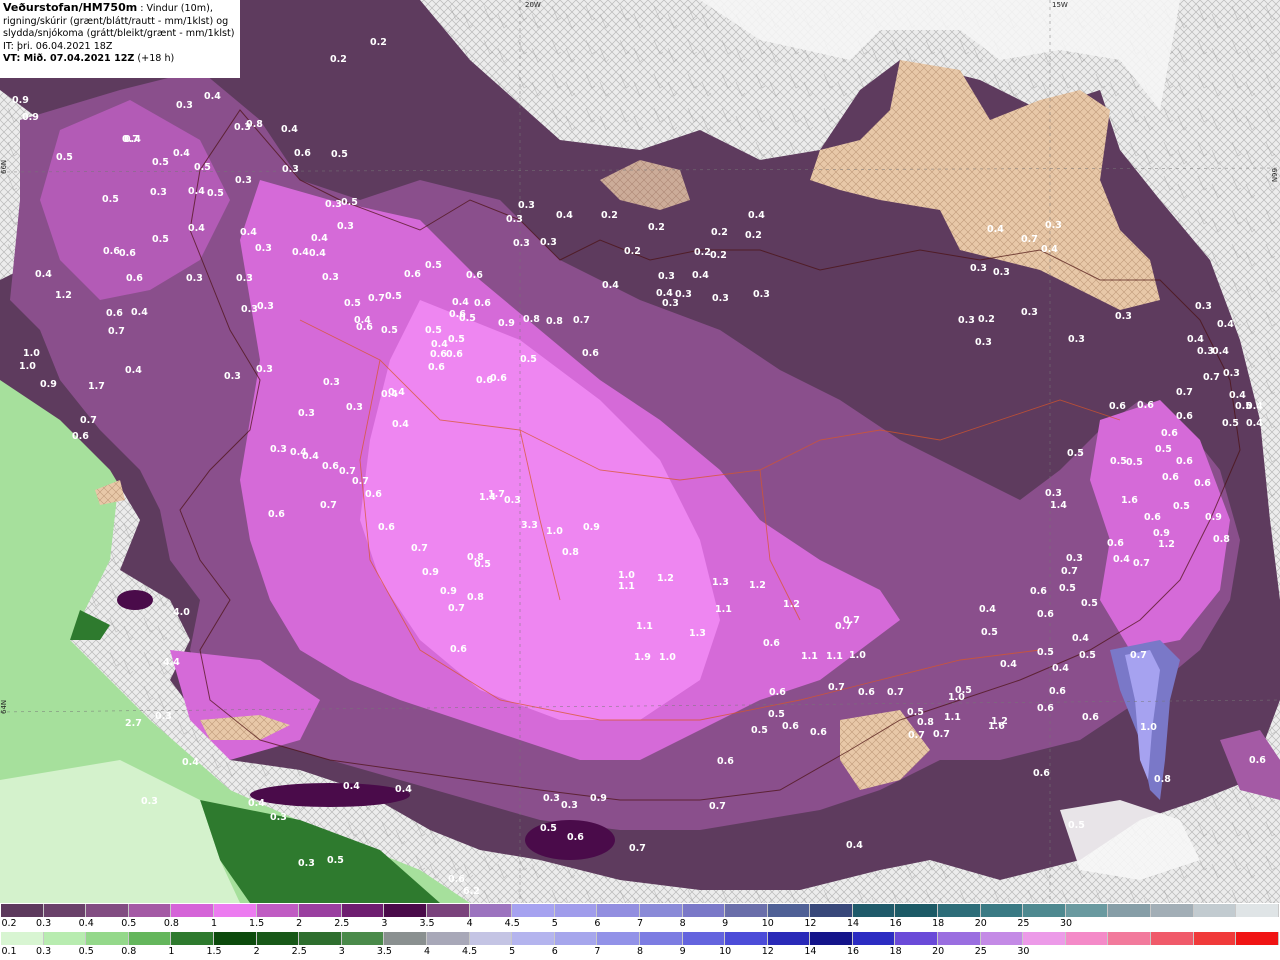 Image resolution: width=1280 pixels, height=960 pixels. What do you see at coordinates (384, 951) in the screenshot?
I see `legend-label: 3.5` at bounding box center [384, 951].